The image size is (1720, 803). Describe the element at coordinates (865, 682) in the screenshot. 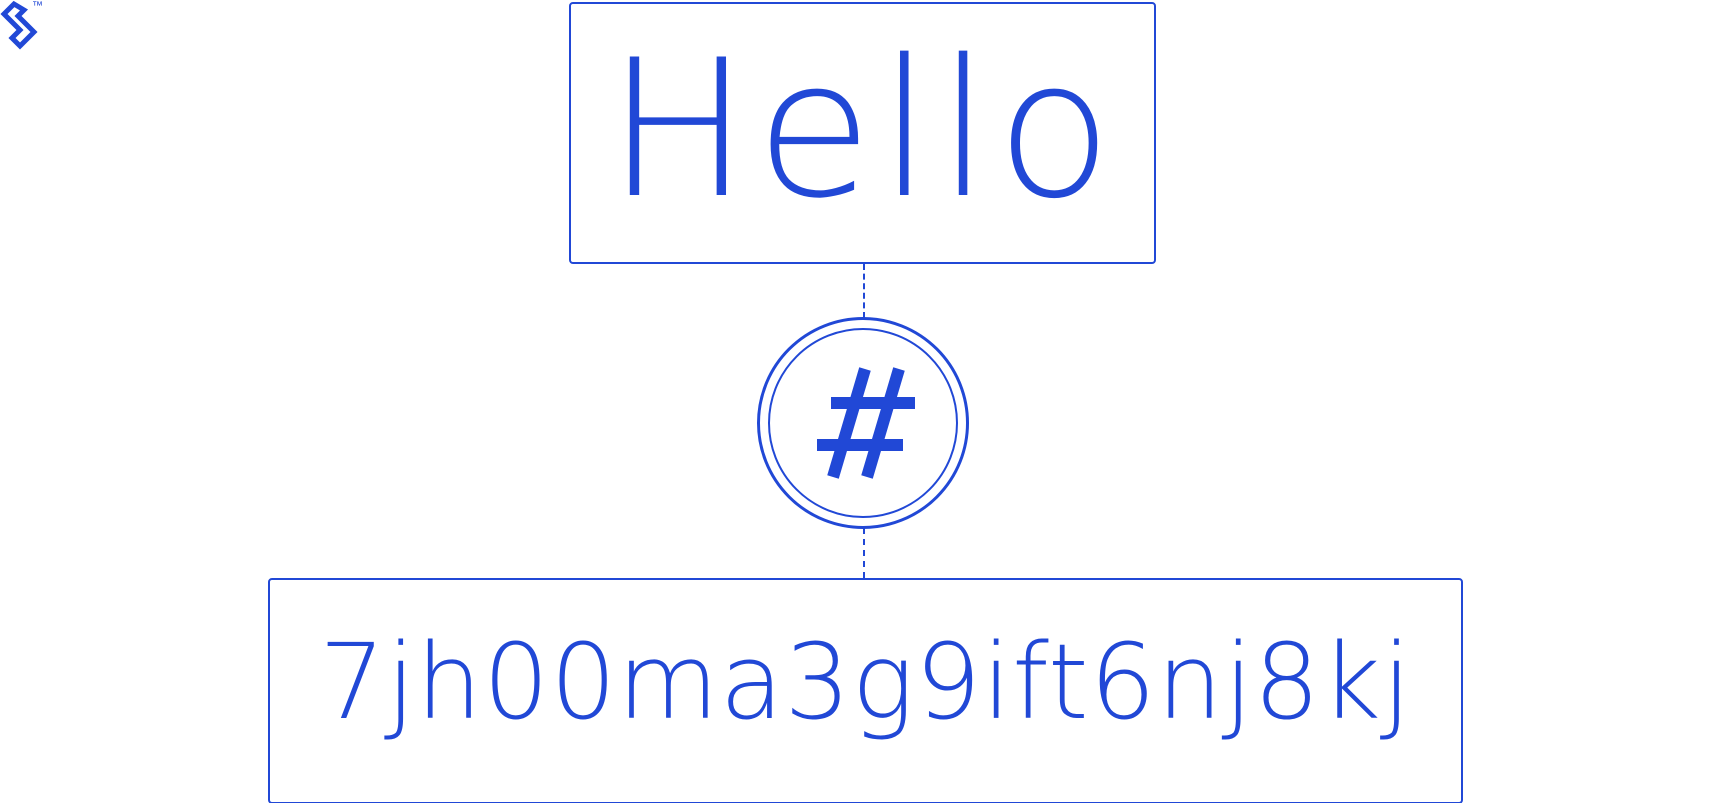

I see `output-hash-text: 7jh00ma3g9ift6nj8kj` at that location.